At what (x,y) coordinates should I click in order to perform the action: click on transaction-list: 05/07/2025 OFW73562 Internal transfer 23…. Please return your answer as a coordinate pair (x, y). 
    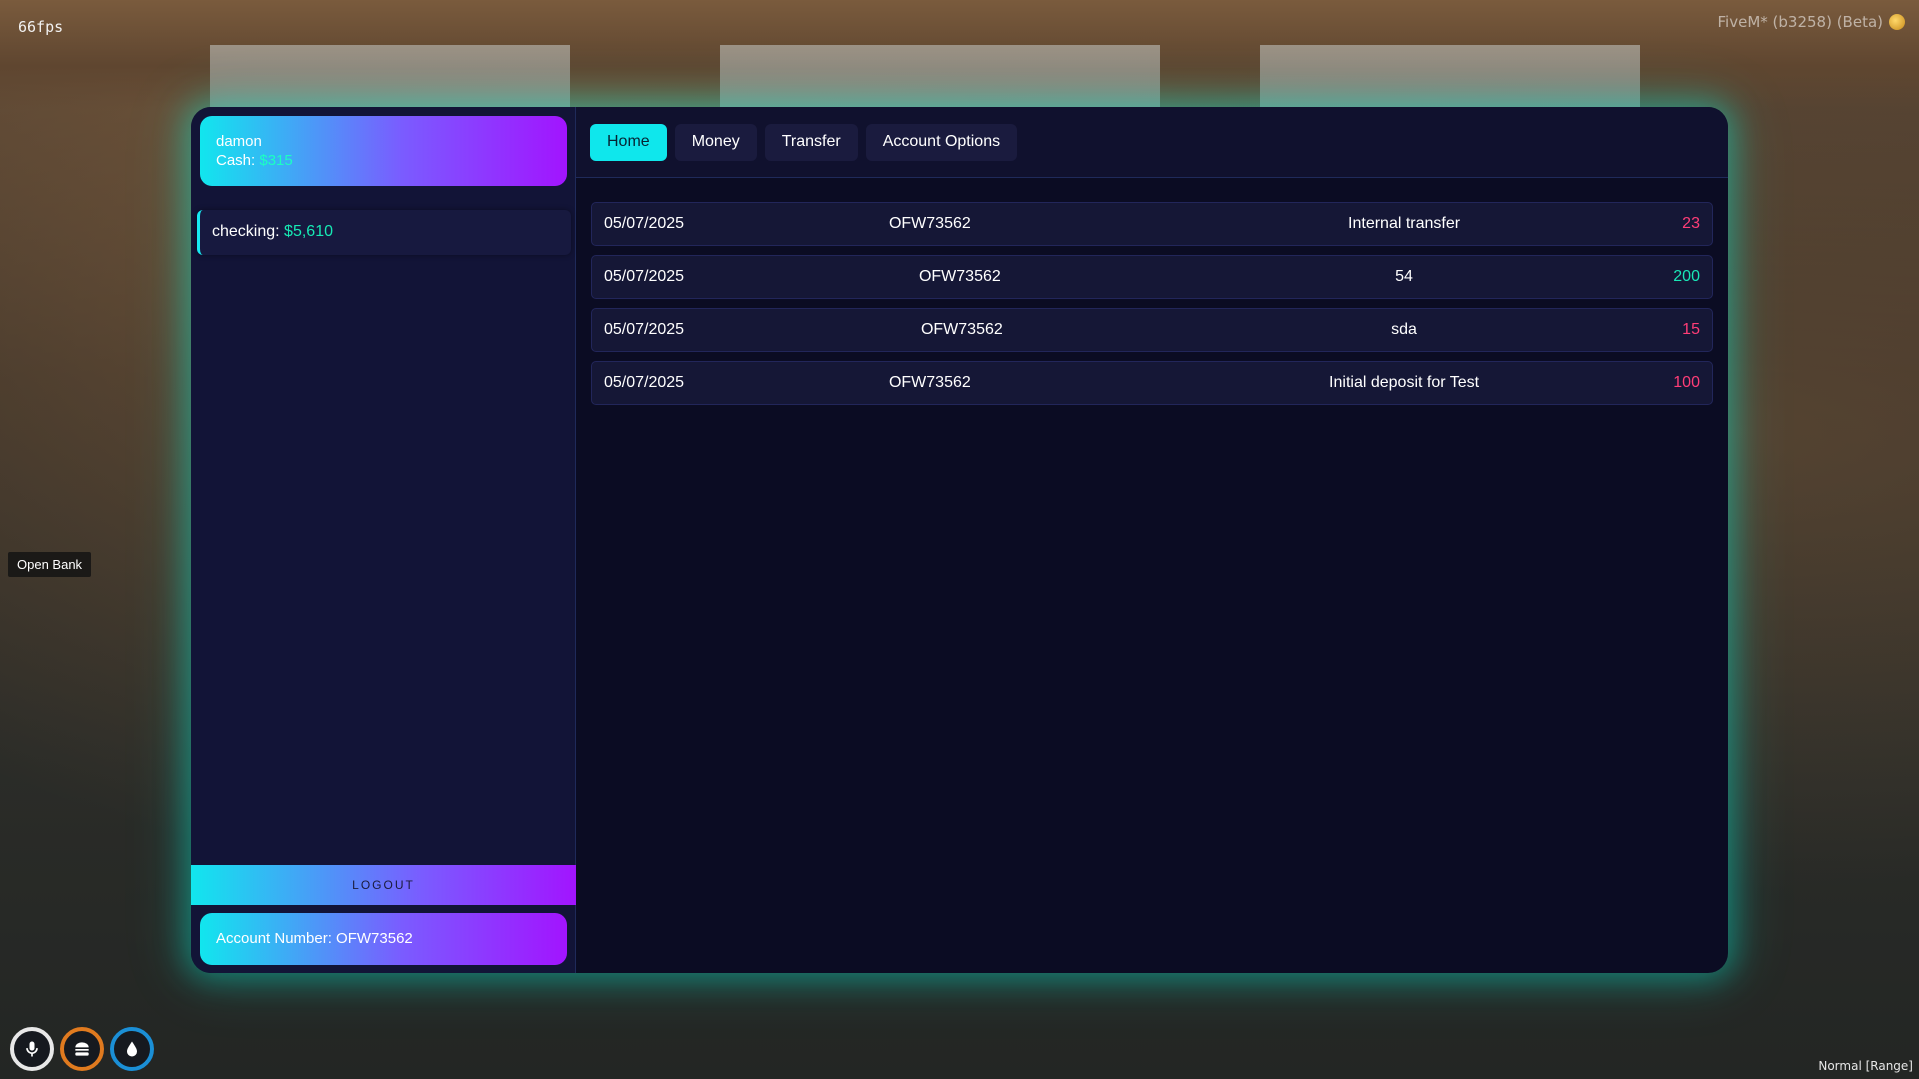
    Looking at the image, I should click on (1152, 291).